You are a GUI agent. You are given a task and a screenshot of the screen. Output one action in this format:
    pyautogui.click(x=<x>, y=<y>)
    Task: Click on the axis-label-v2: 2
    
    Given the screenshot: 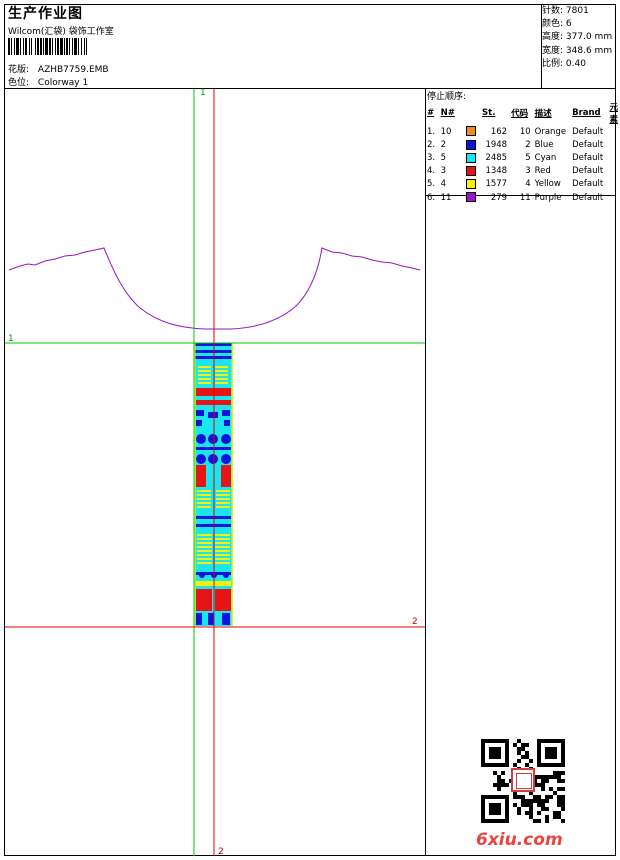 What is the action you would take?
    pyautogui.click(x=221, y=852)
    